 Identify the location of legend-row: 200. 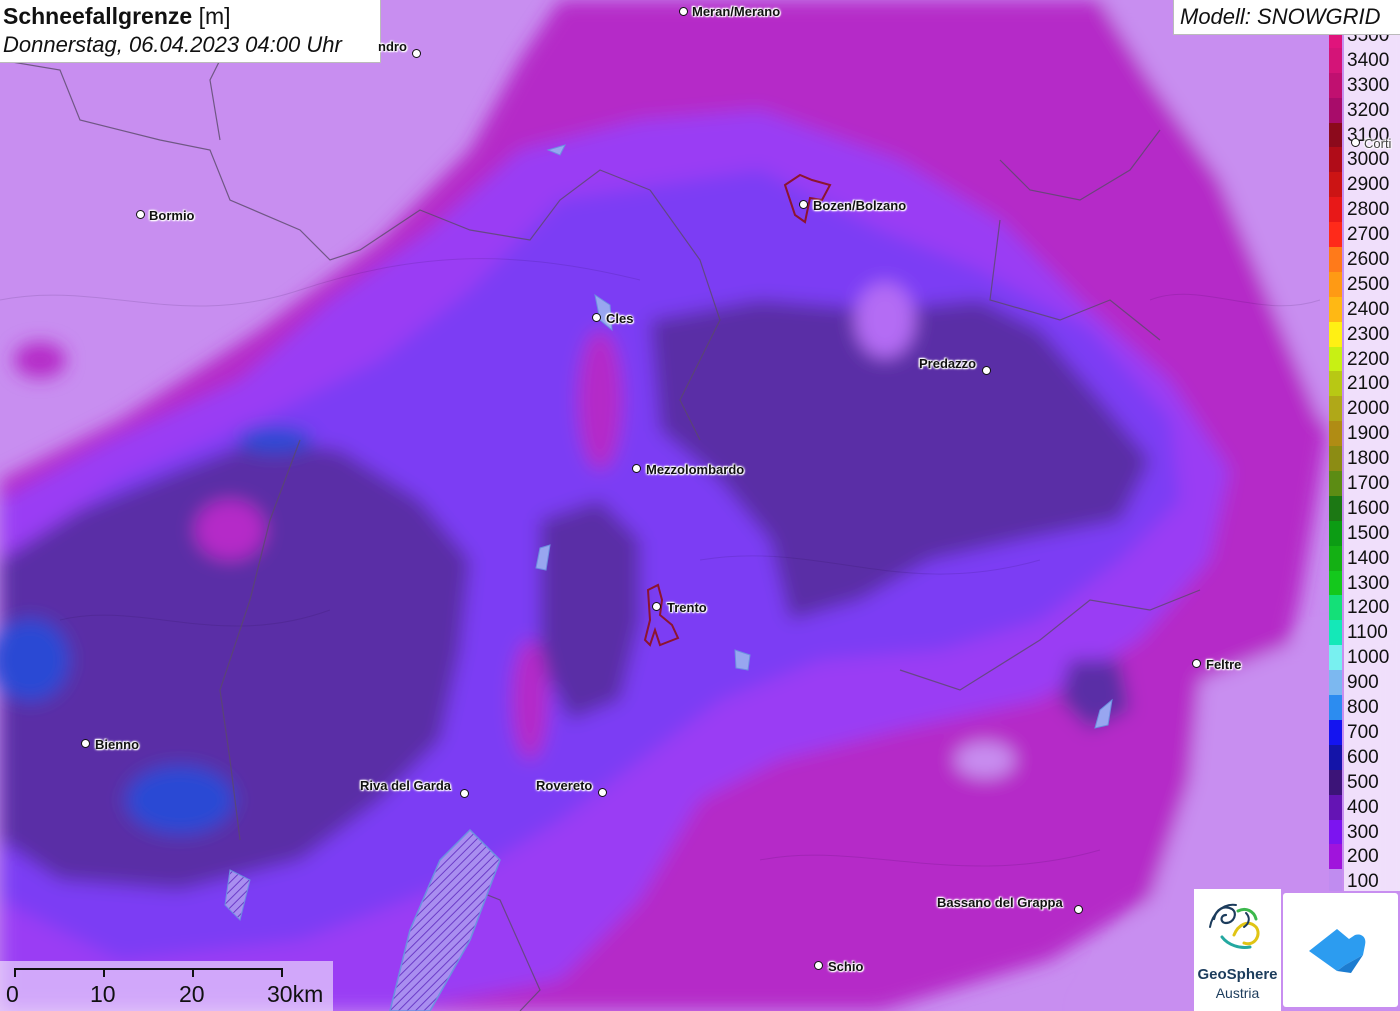
(1363, 857).